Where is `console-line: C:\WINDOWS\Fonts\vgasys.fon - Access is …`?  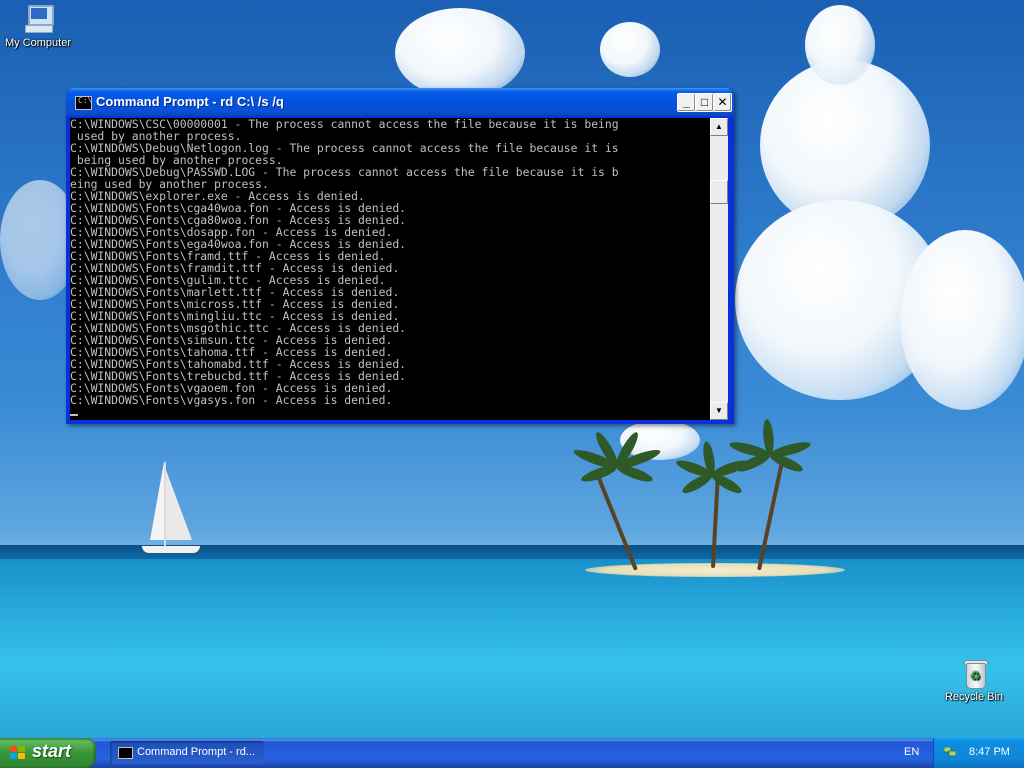 console-line: C:\WINDOWS\Fonts\vgasys.fon - Access is … is located at coordinates (231, 400).